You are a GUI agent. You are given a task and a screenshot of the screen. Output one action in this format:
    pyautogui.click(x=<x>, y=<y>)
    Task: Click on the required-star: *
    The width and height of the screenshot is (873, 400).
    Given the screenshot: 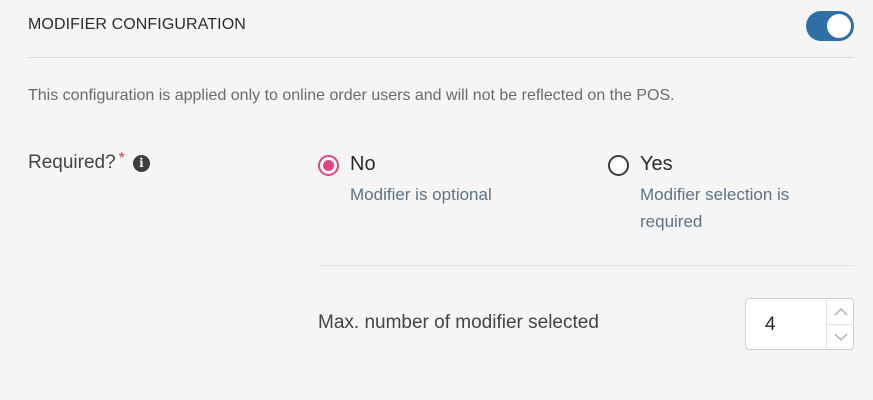 What is the action you would take?
    pyautogui.click(x=121, y=158)
    